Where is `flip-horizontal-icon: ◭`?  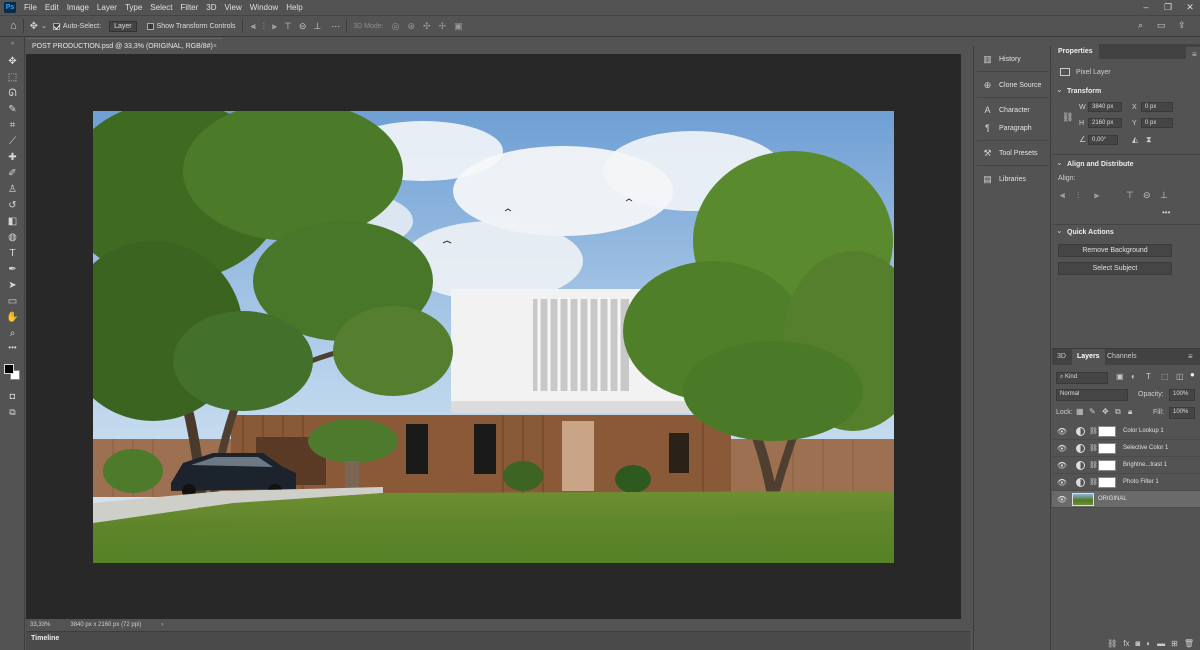
flip-horizontal-icon: ◭ is located at coordinates (1135, 139).